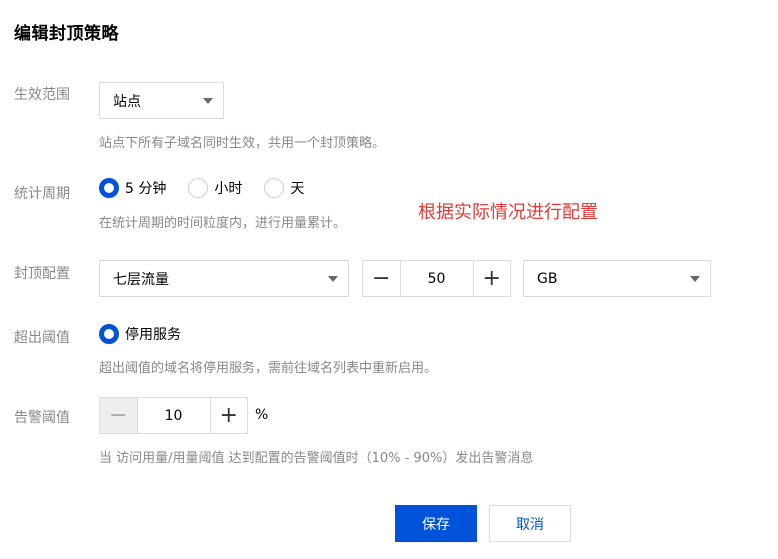 This screenshot has height=559, width=778. Describe the element at coordinates (508, 212) in the screenshot. I see `annotation-text: 根据实际情况进行配置` at that location.